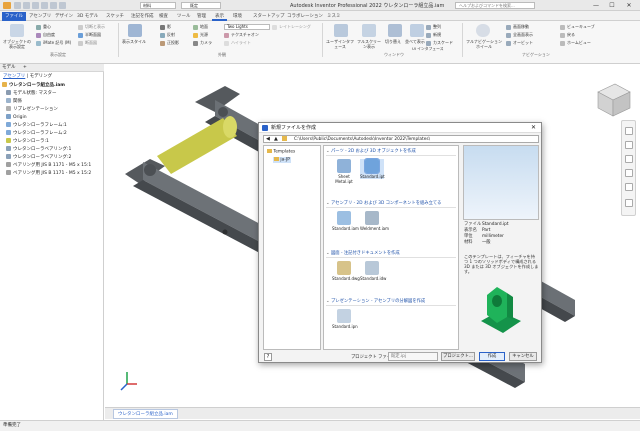 This screenshot has width=640, height=431. What do you see at coordinates (201, 16) in the screenshot?
I see `tab-manage: 管理` at bounding box center [201, 16].